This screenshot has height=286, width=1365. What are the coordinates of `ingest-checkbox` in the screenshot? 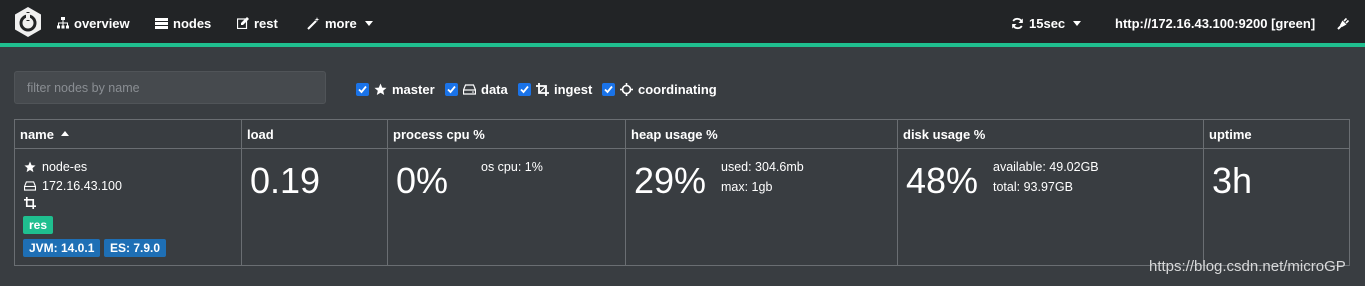 It's located at (524, 89).